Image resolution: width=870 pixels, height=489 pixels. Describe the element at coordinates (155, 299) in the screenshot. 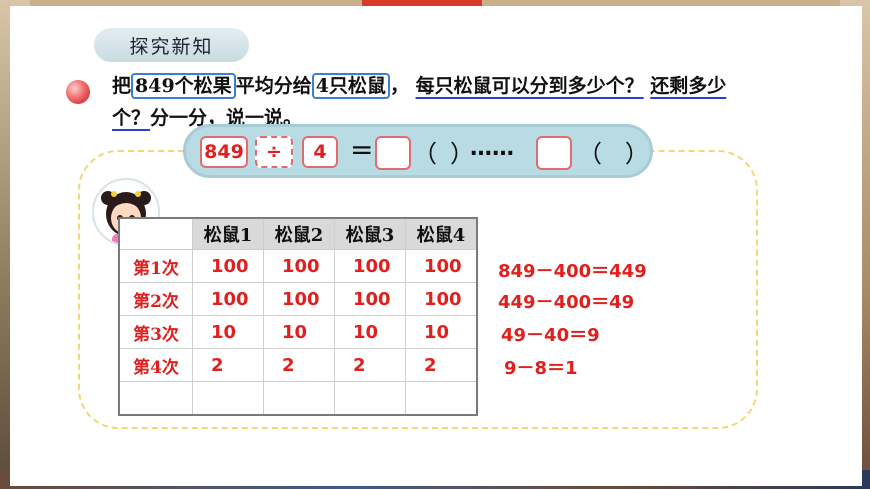

I see `row-label: 第2次` at that location.